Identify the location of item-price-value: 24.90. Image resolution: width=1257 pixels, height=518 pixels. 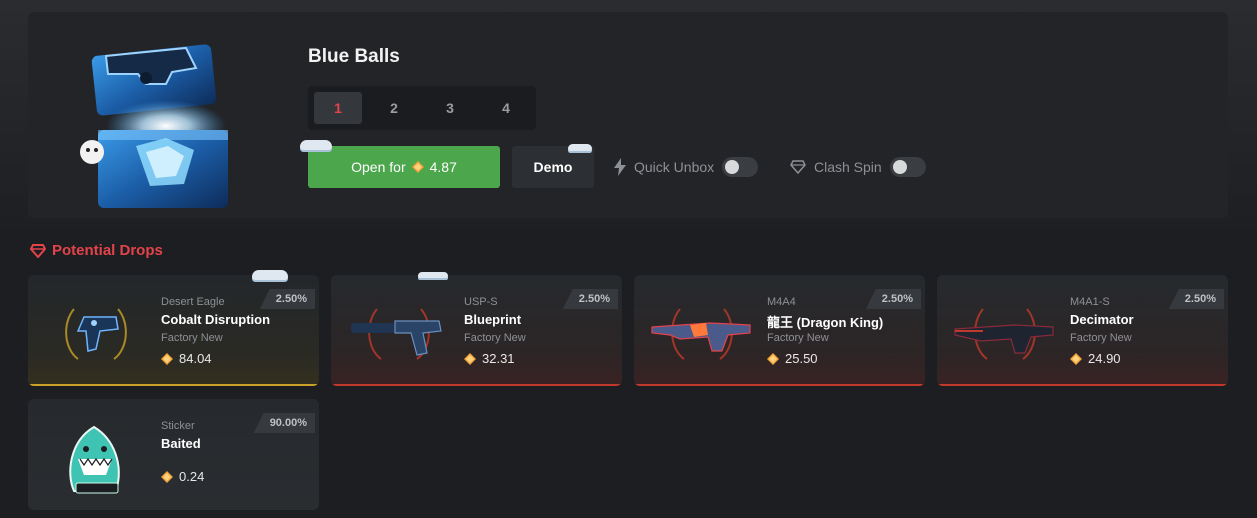
(1104, 358).